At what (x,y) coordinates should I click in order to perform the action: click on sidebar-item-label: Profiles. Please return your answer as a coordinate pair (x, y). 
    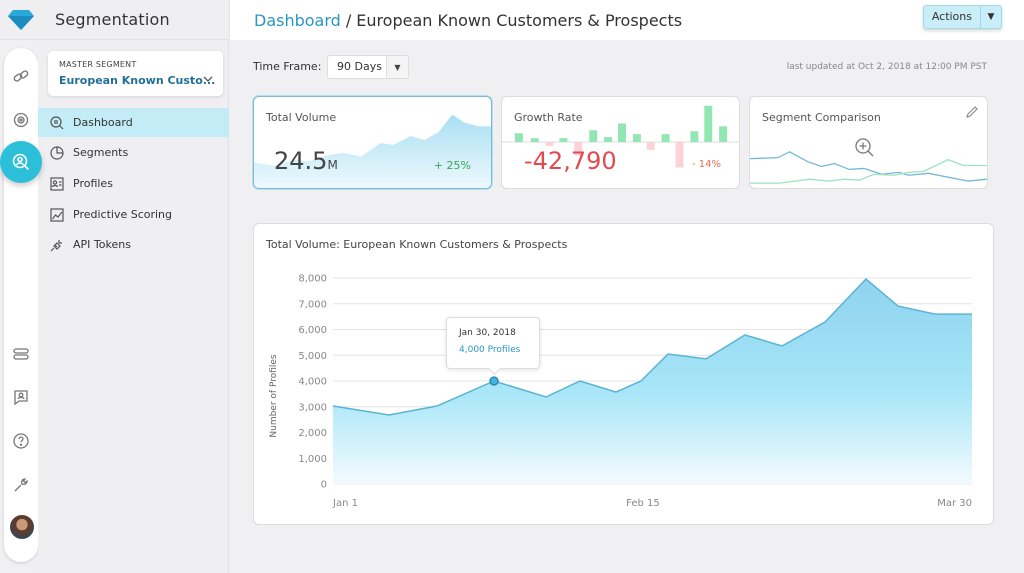
    Looking at the image, I should click on (93, 183).